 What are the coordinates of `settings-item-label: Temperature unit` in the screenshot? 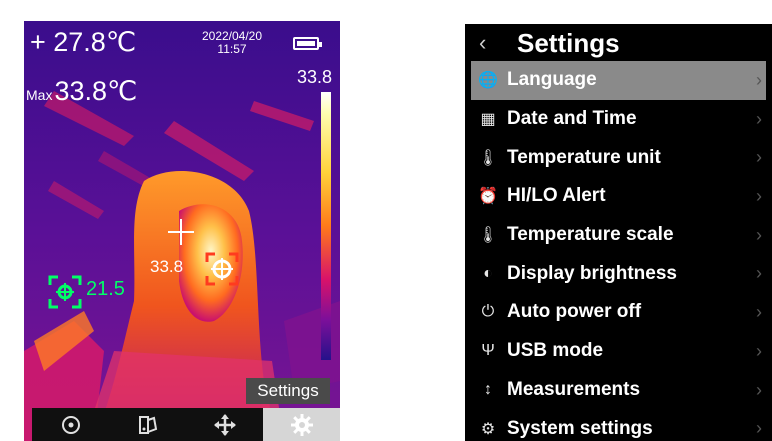 It's located at (584, 157).